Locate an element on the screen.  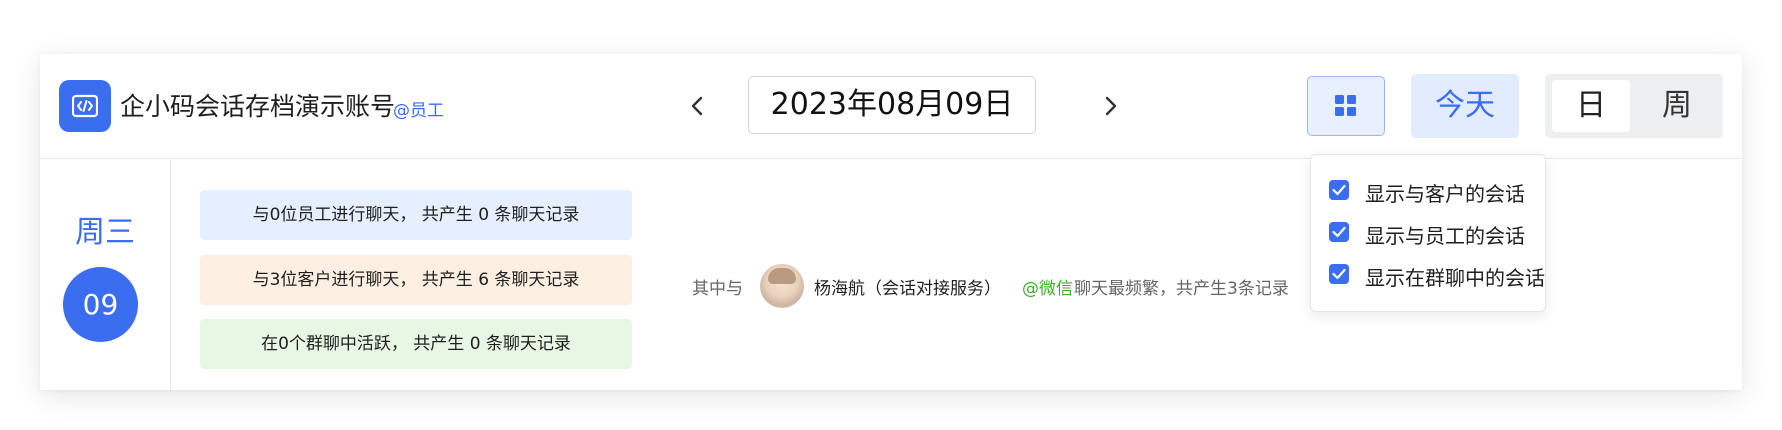
view-week-button: 周 is located at coordinates (1677, 106).